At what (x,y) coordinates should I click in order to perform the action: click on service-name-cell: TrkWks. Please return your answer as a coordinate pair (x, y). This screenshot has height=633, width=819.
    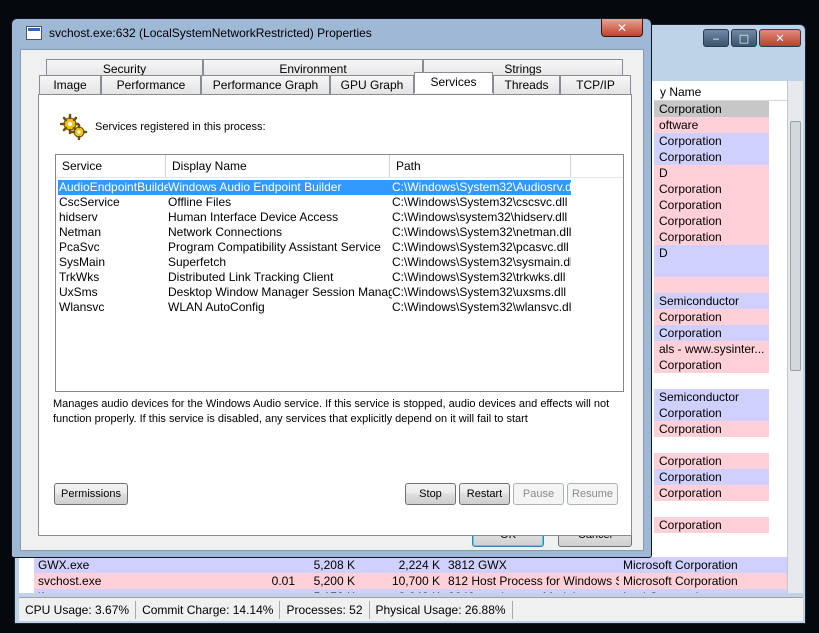
    Looking at the image, I should click on (79, 277).